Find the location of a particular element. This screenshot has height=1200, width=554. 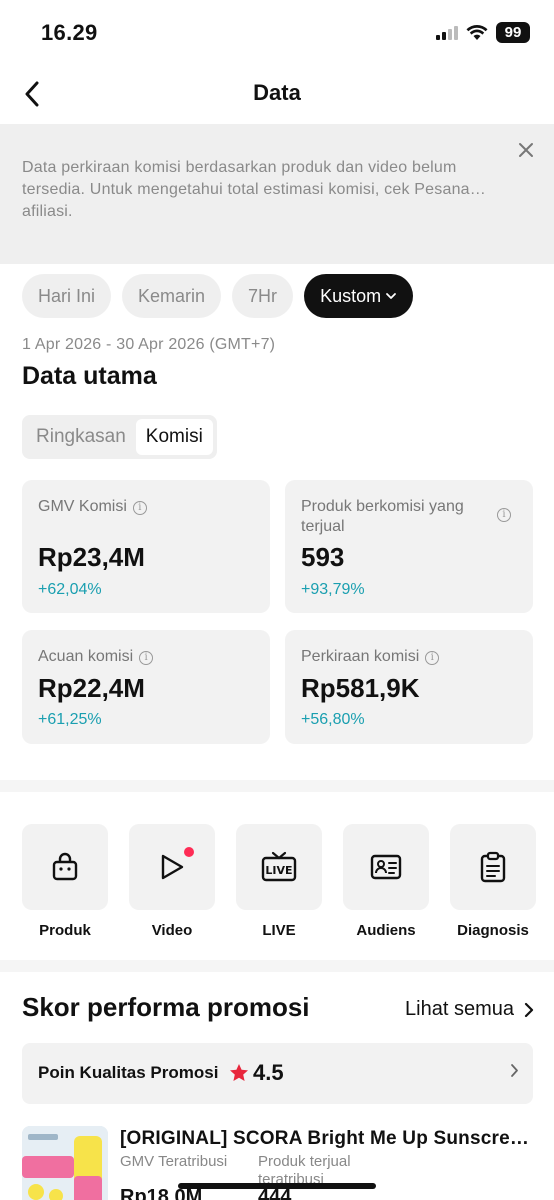

status-time: 16.29 is located at coordinates (69, 32).